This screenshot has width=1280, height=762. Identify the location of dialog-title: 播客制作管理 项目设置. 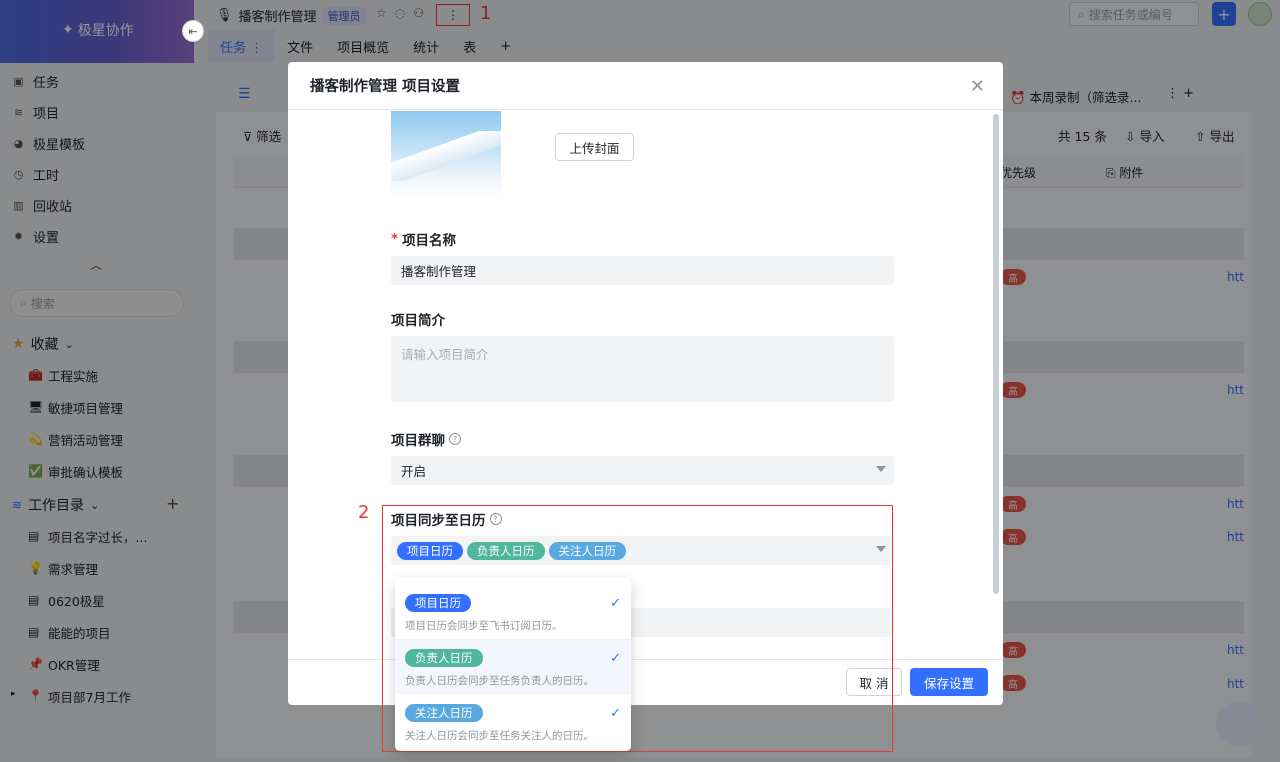
(385, 87).